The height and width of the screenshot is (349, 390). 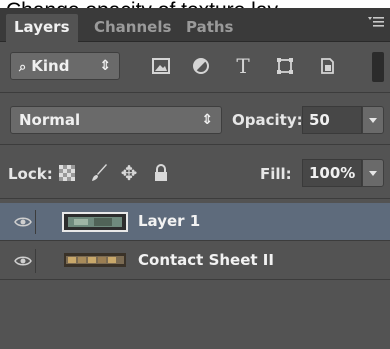 I want to click on type-filter-icon: T, so click(x=243, y=66).